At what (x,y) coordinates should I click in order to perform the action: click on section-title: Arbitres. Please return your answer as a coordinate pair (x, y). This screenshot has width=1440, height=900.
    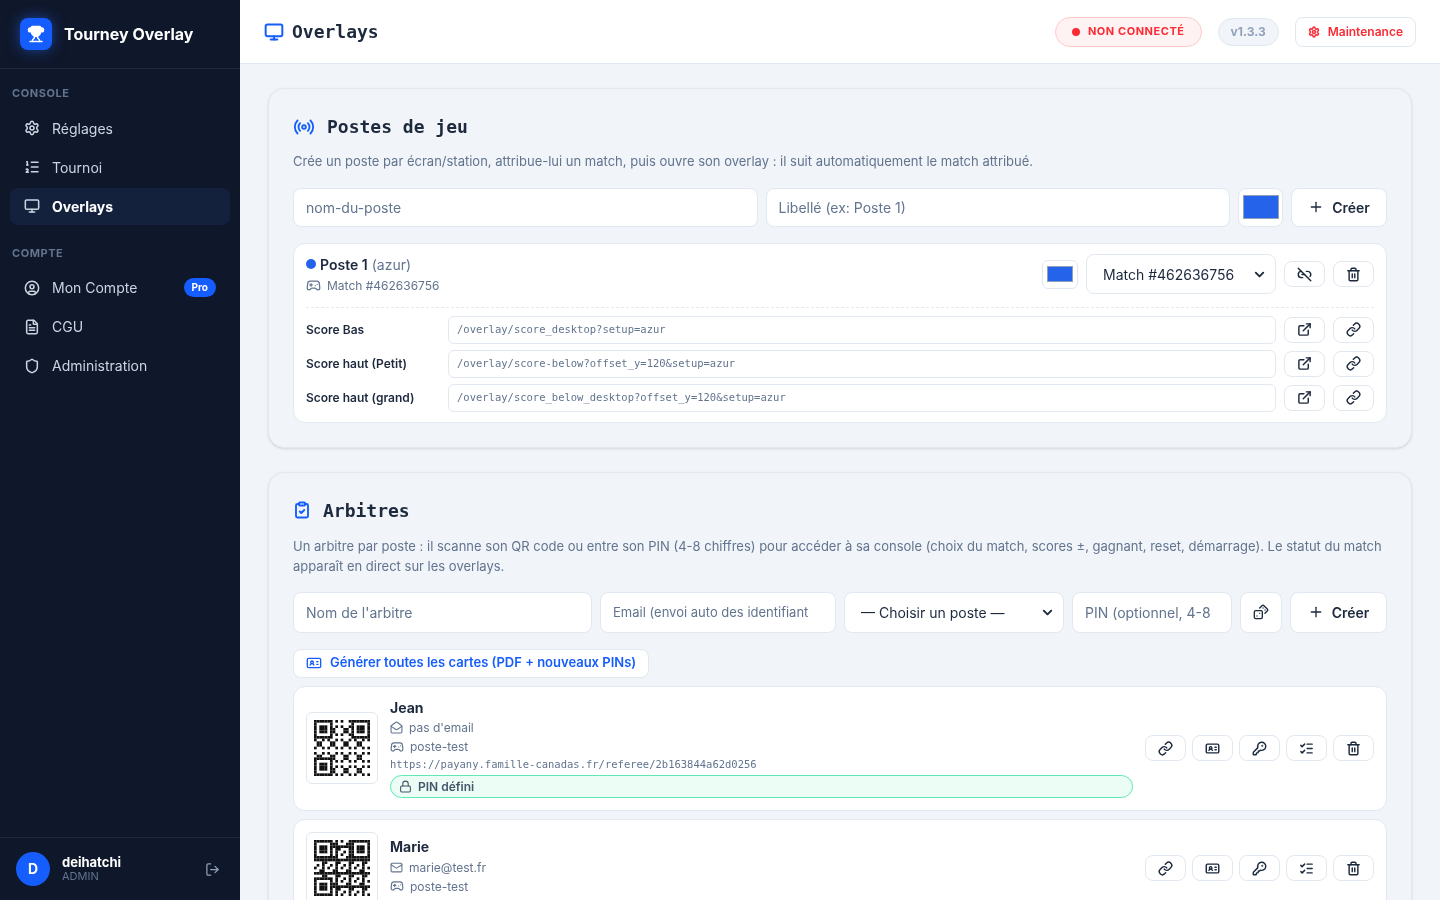
    Looking at the image, I should click on (366, 510).